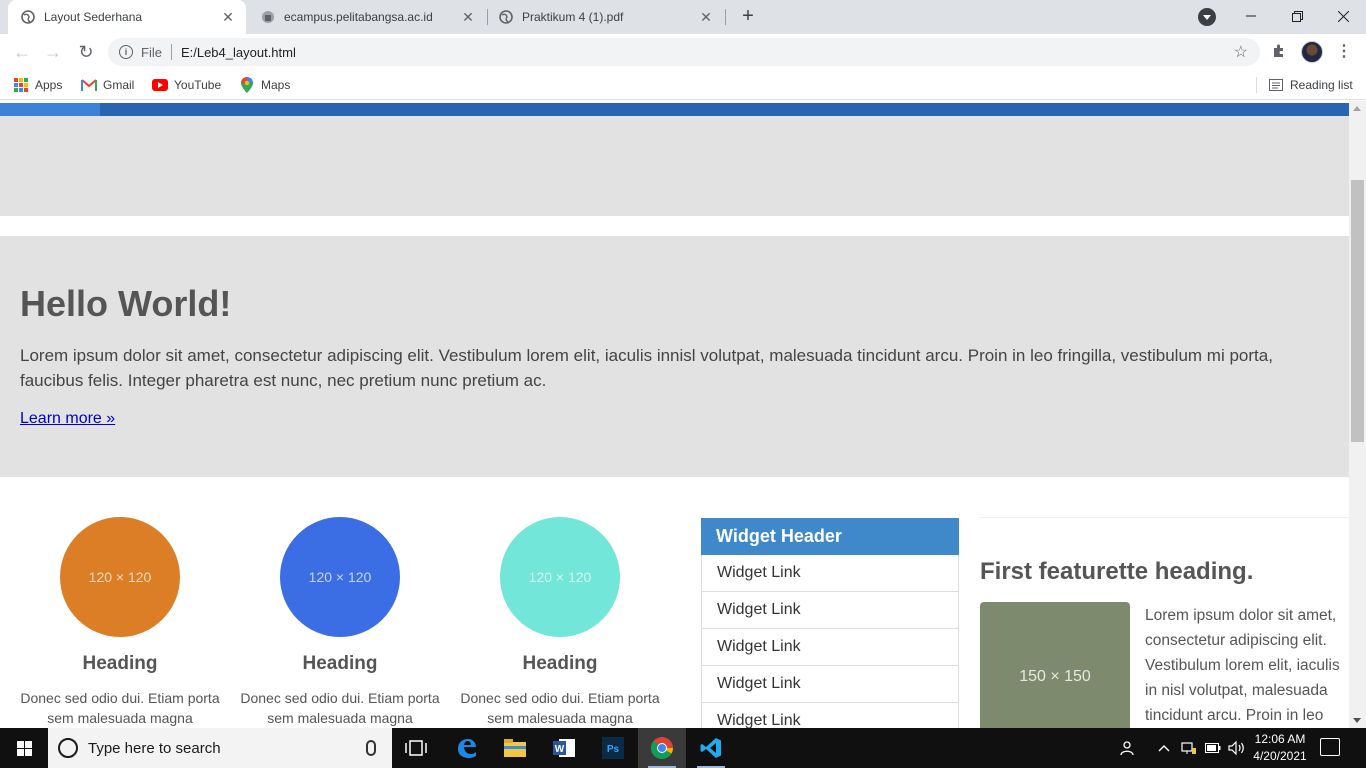 Image resolution: width=1366 pixels, height=768 pixels. Describe the element at coordinates (683, 85) in the screenshot. I see `bookmarks-bar: Apps Gmail YouTube Maps Reading list` at that location.